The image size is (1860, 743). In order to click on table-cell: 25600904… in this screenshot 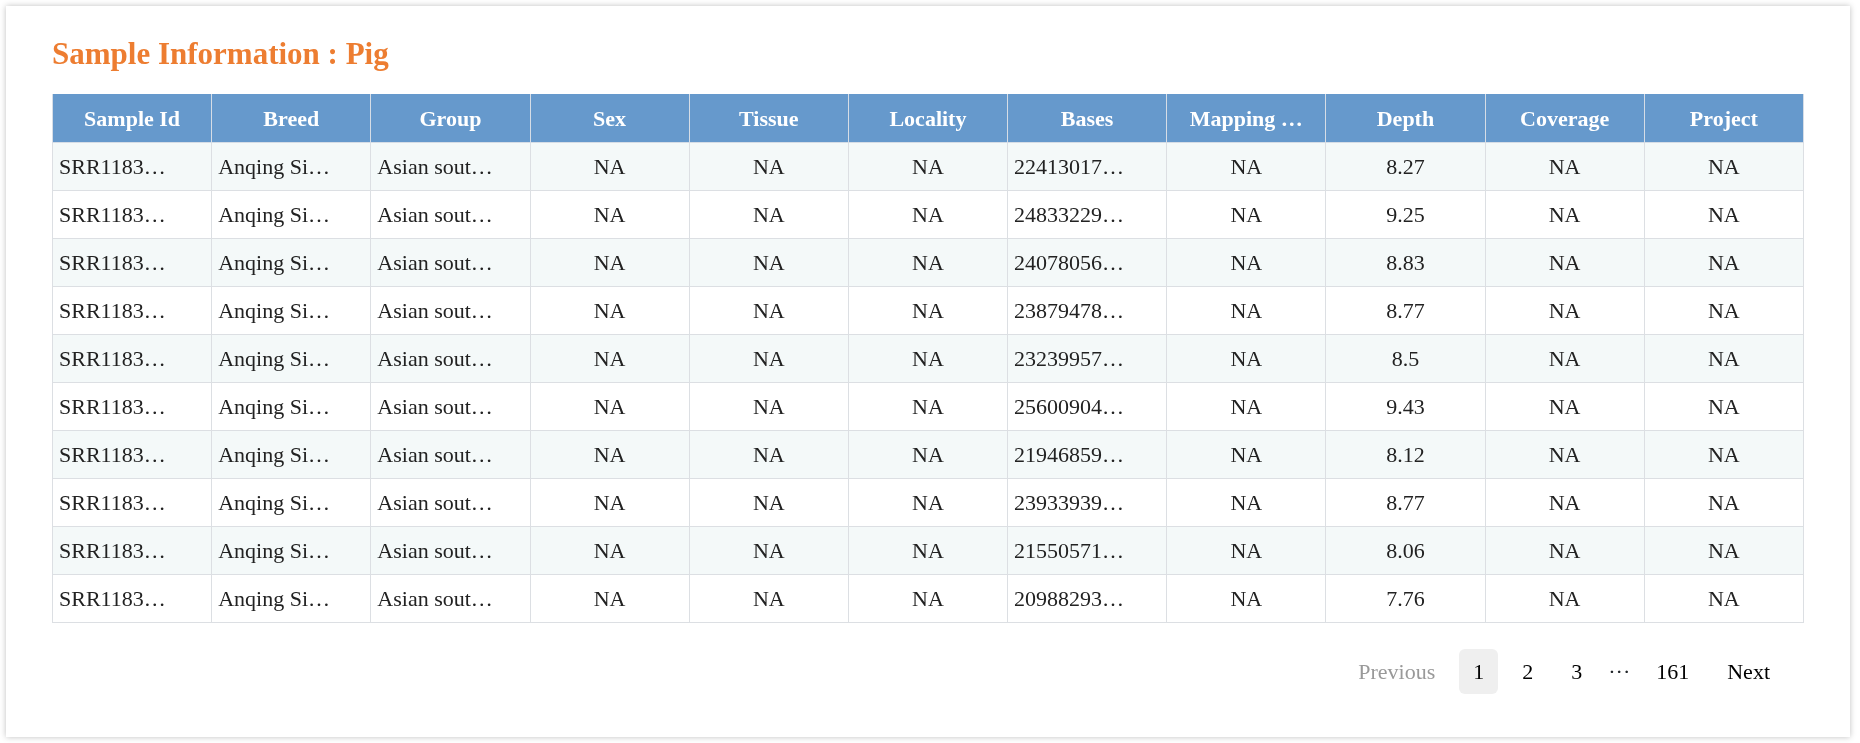, I will do `click(1087, 406)`.